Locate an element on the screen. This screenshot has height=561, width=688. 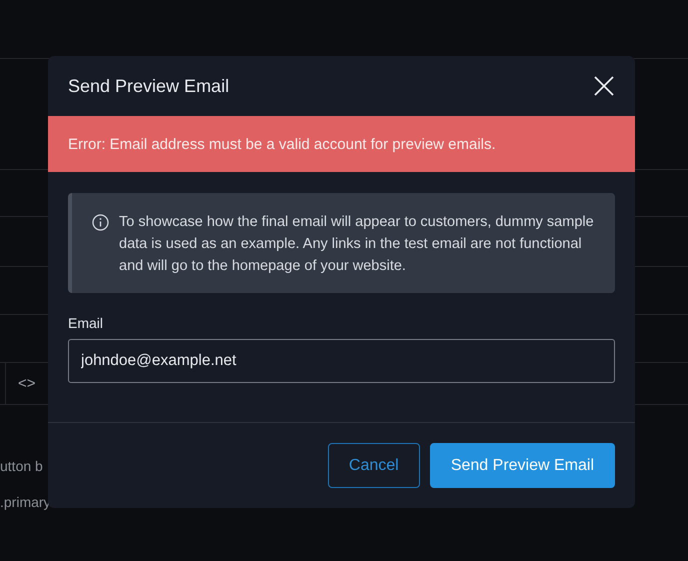
background-text: .primary is located at coordinates (25, 502).